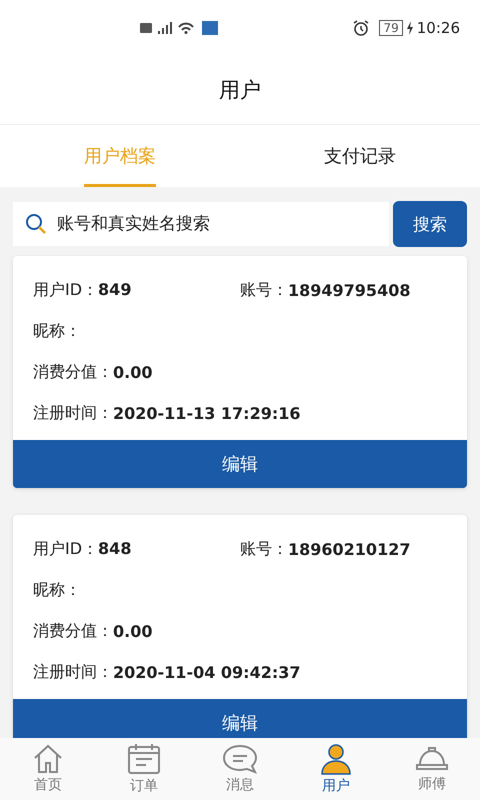 This screenshot has height=800, width=480. I want to click on nav-item: 首页, so click(48, 769).